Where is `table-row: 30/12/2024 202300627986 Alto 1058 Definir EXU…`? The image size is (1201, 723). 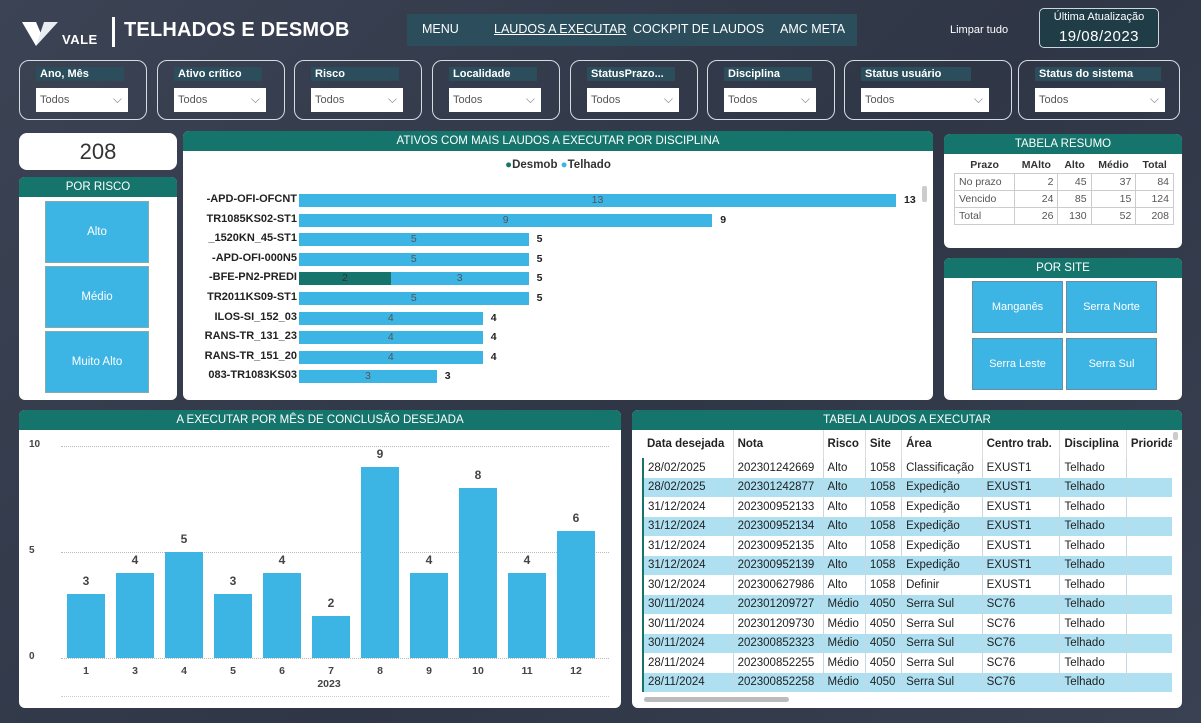
table-row: 30/12/2024 202300627986 Alto 1058 Definir EXU… is located at coordinates (907, 585).